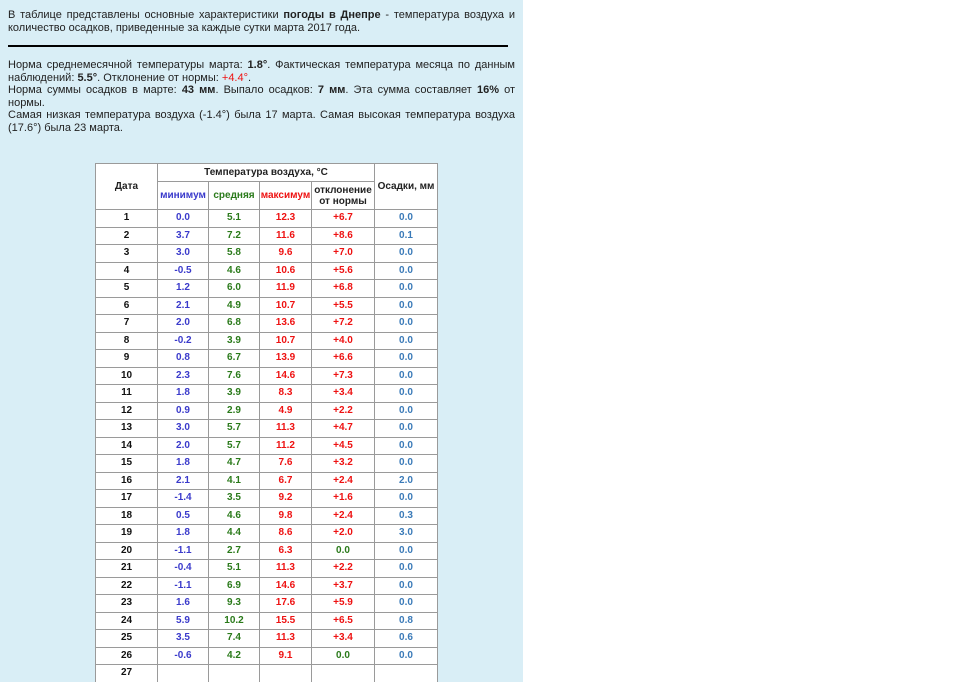  I want to click on cell-min: 1.8, so click(183, 393).